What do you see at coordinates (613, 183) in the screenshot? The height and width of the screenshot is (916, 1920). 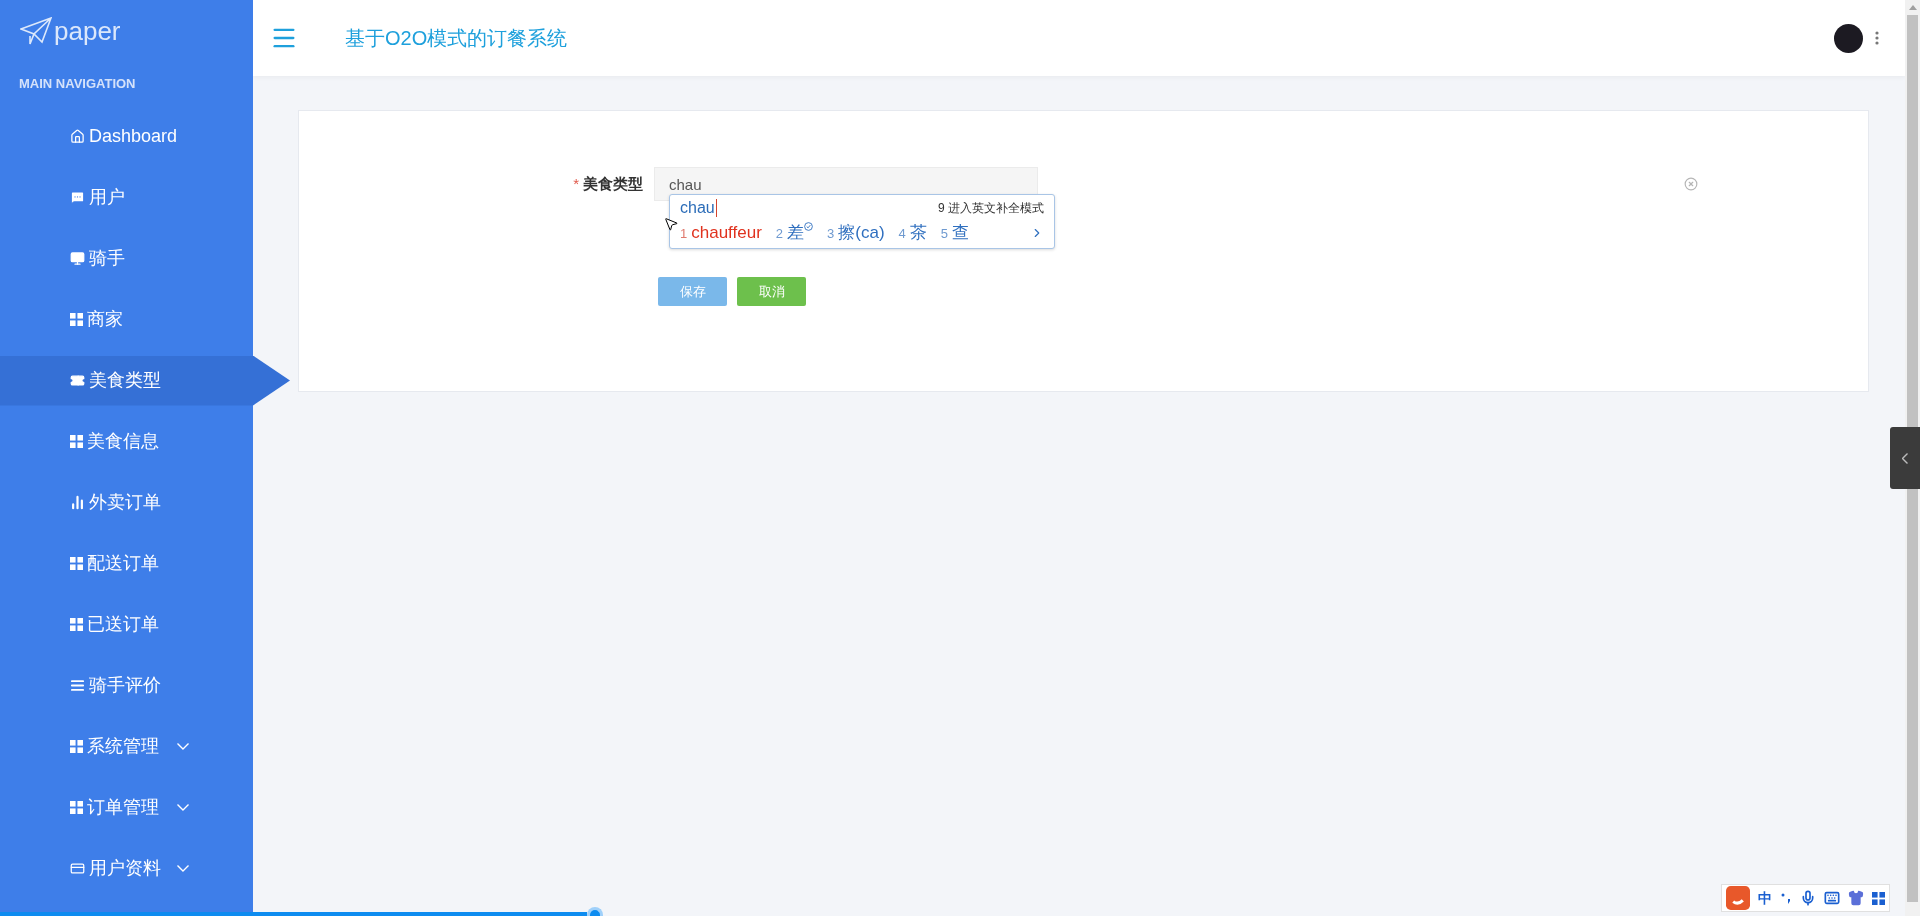 I see `field-label: 美食类型` at bounding box center [613, 183].